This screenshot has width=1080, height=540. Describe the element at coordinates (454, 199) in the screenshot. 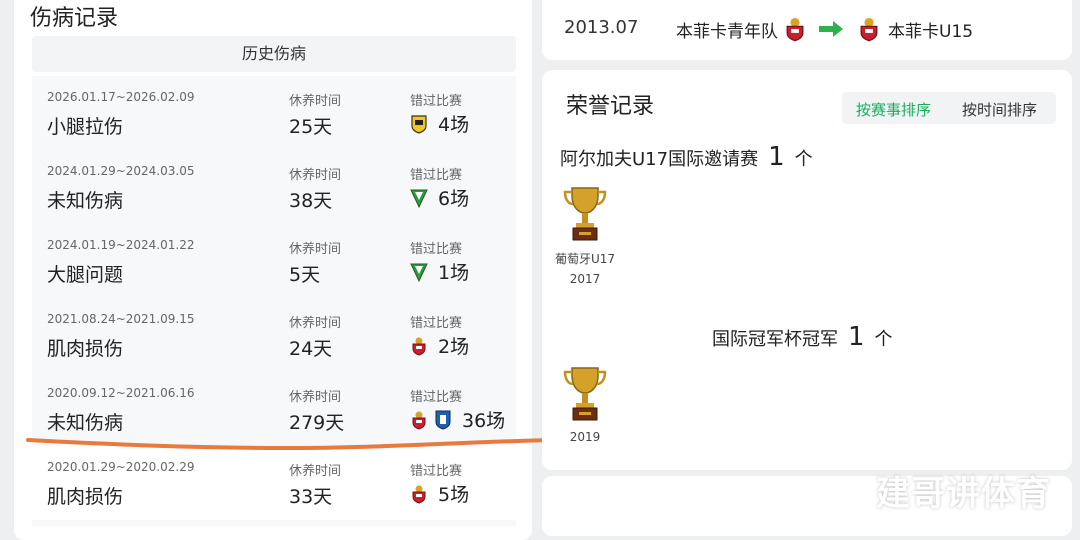

I see `missed-value: 6场` at that location.